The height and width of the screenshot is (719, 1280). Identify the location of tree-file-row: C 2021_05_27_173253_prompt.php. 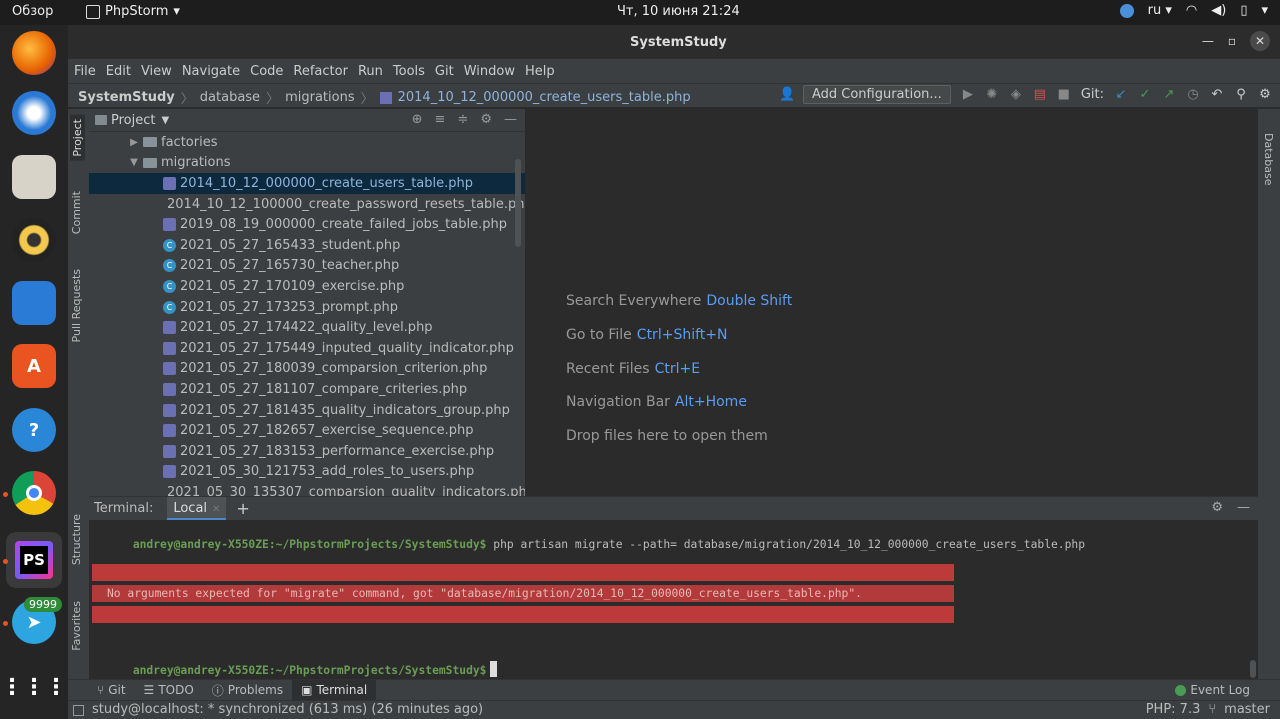
(307, 307).